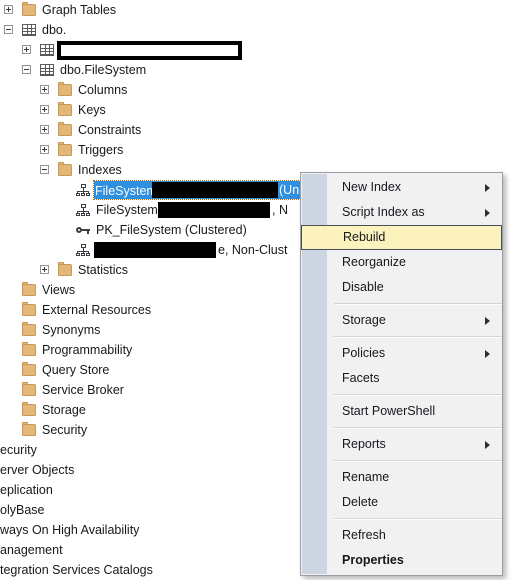 This screenshot has width=516, height=580. Describe the element at coordinates (126, 191) in the screenshot. I see `tree-item-label: FileSystem` at that location.